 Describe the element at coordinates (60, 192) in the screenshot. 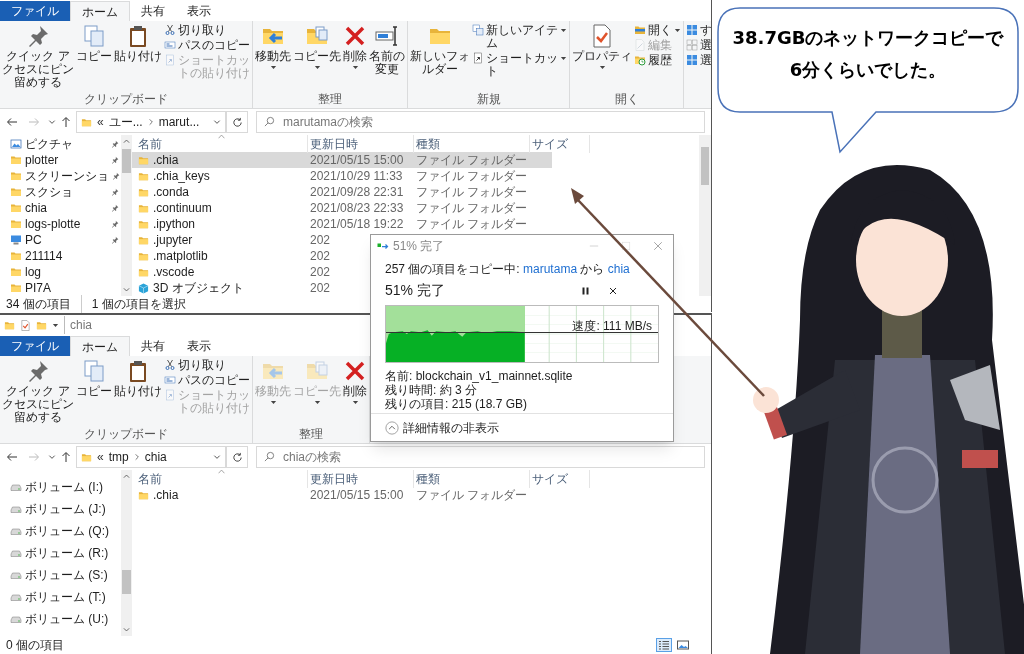

I see `nav-item: スクショ` at that location.